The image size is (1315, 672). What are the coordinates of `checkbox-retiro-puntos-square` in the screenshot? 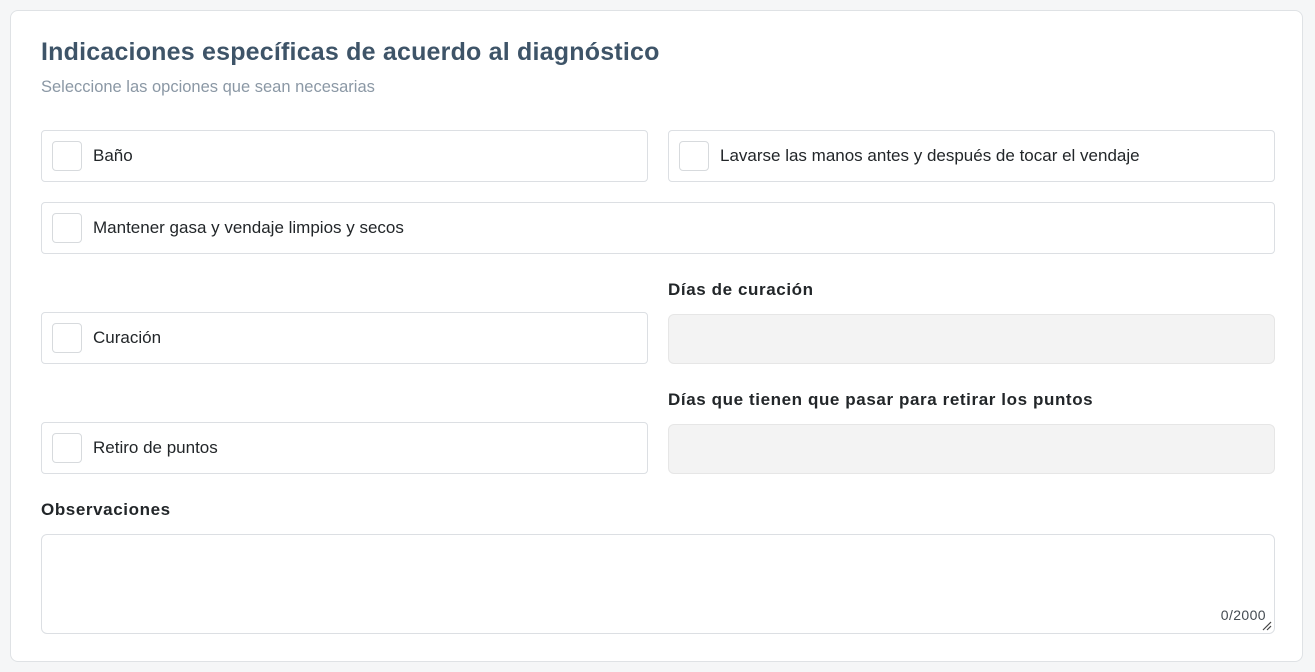 It's located at (67, 448).